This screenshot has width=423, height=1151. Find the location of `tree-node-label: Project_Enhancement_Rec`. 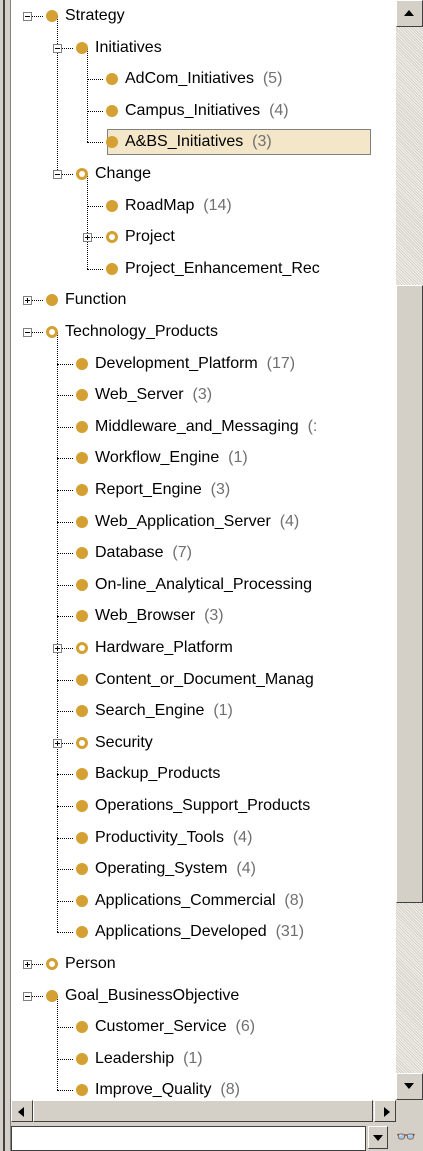

tree-node-label: Project_Enhancement_Rec is located at coordinates (222, 269).